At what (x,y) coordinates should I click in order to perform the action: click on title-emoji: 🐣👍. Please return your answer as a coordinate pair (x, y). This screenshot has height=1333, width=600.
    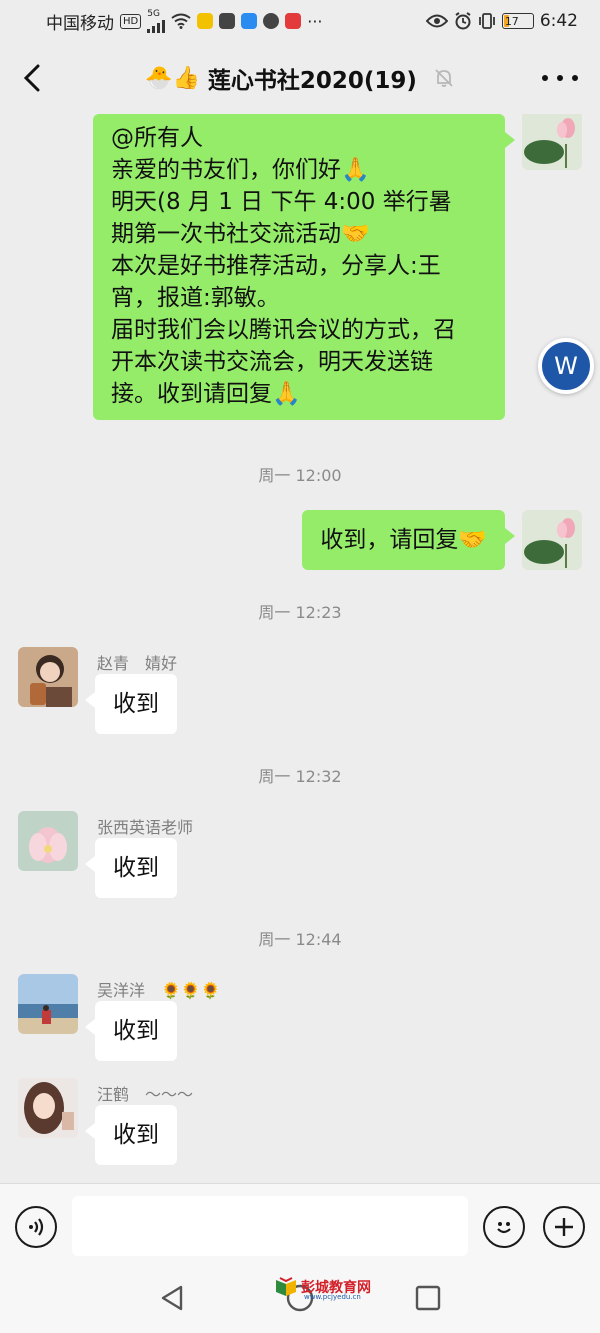
    Looking at the image, I should click on (172, 78).